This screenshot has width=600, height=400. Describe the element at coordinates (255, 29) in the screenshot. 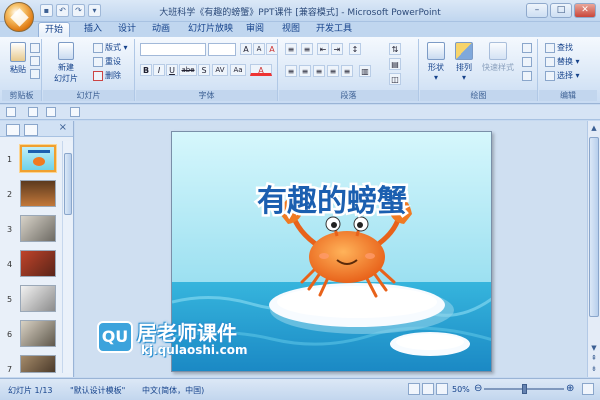

I see `tab-review: 审阅` at that location.